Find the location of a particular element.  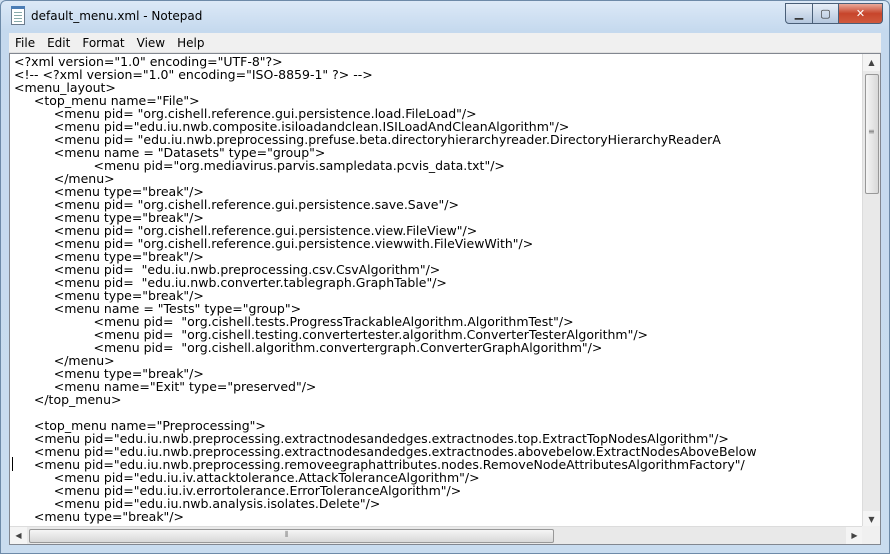

vertical-scroll-thumb: ≡ is located at coordinates (872, 134).